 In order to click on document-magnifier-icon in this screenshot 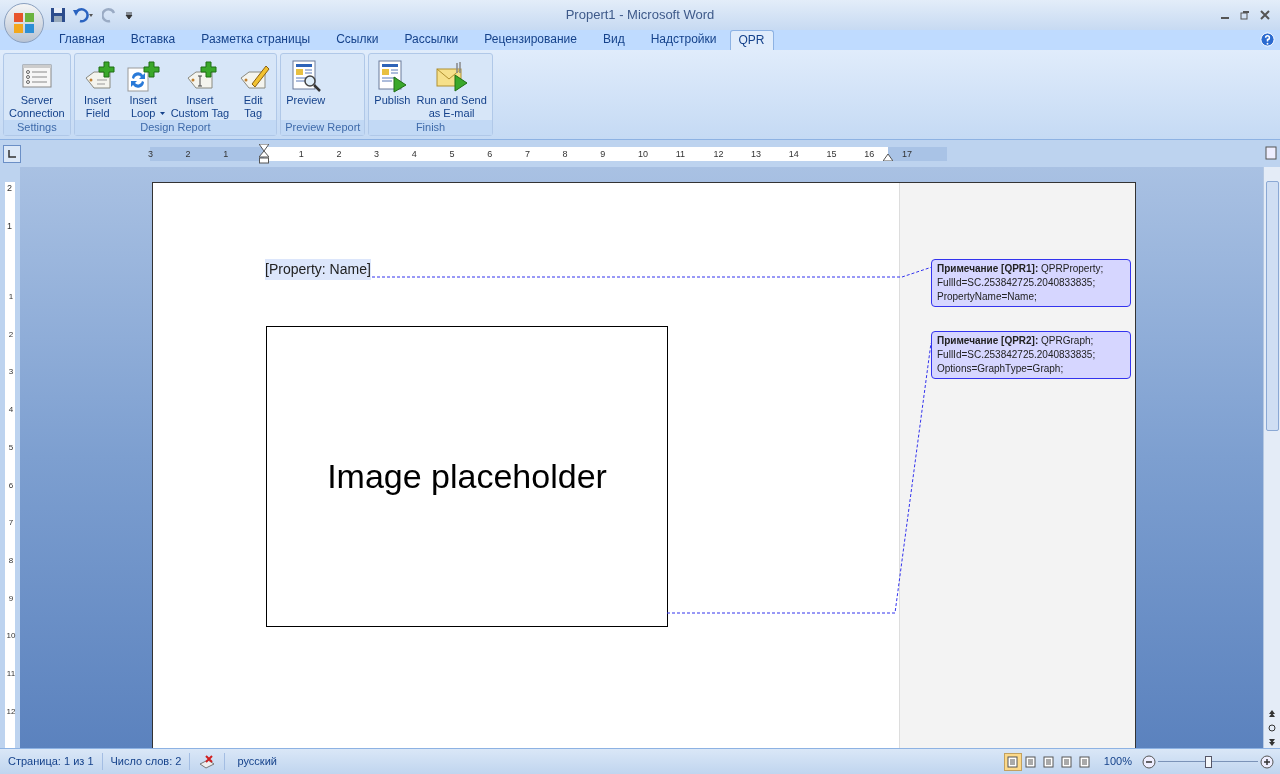, I will do `click(305, 76)`.